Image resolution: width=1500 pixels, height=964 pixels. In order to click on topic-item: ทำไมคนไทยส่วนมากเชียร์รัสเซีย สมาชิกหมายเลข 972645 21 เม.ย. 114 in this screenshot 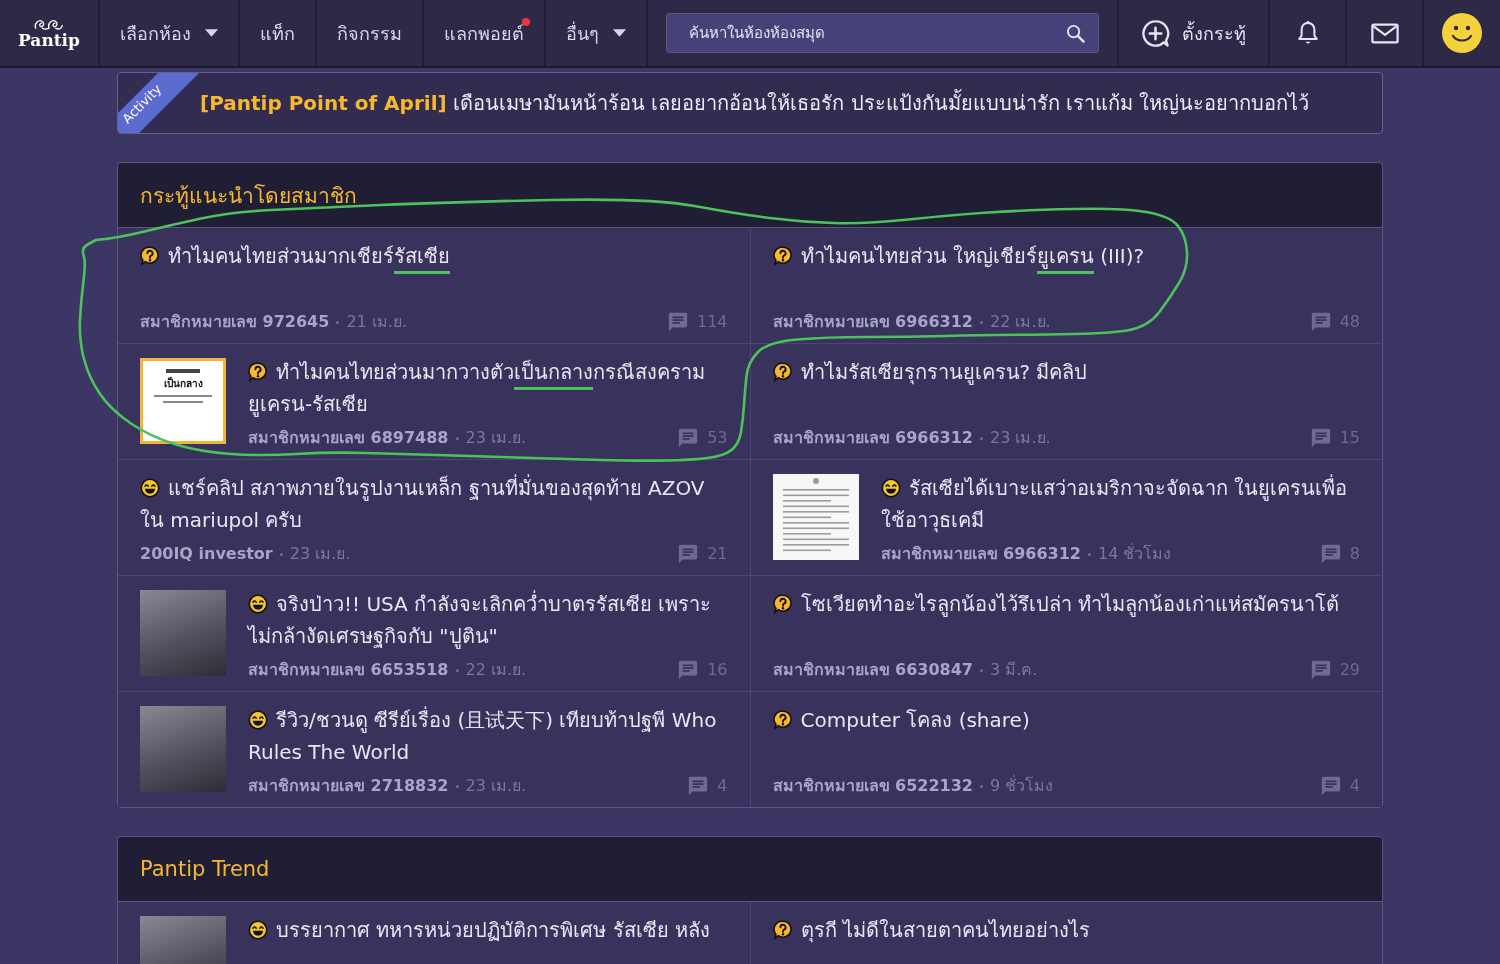, I will do `click(434, 285)`.